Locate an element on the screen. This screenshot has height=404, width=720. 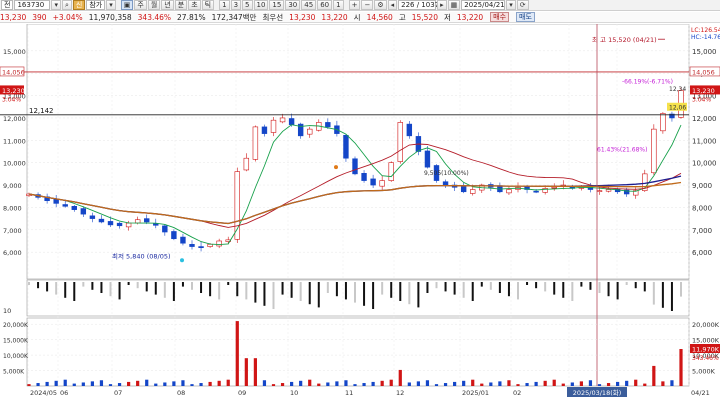
left-price-tick: 6,000 is located at coordinates (12, 253).